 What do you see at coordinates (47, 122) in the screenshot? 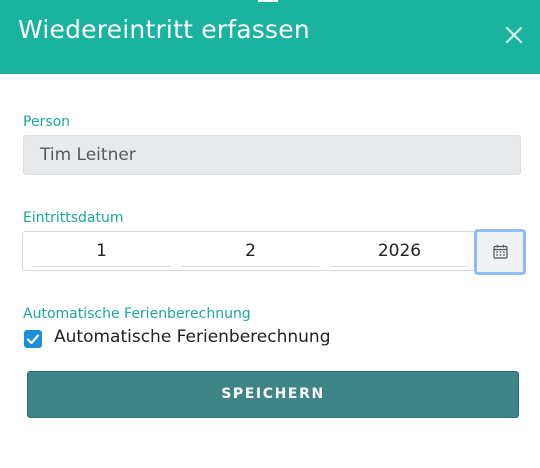
I see `person-label: Person` at bounding box center [47, 122].